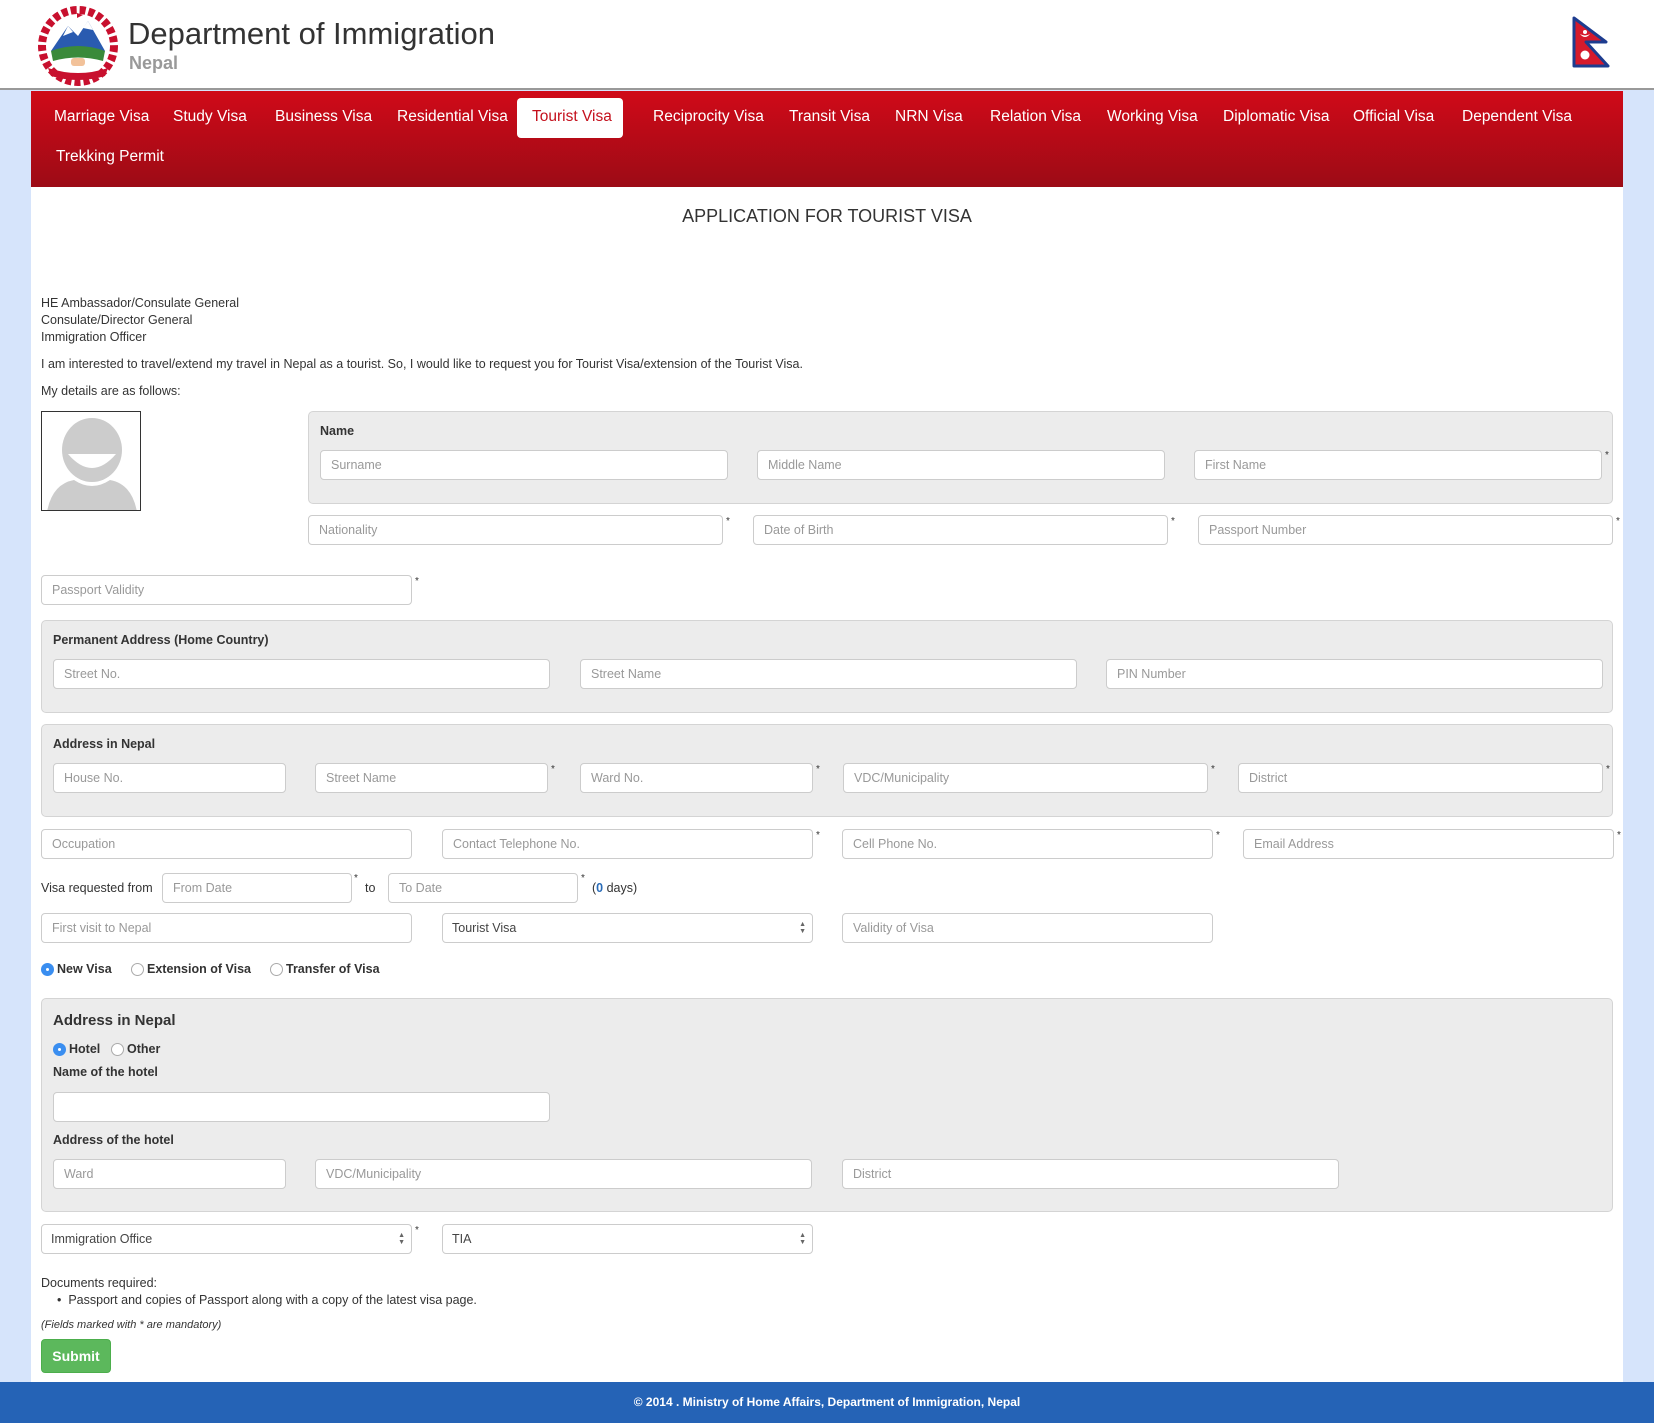  Describe the element at coordinates (301, 674) in the screenshot. I see `street-no-input` at that location.